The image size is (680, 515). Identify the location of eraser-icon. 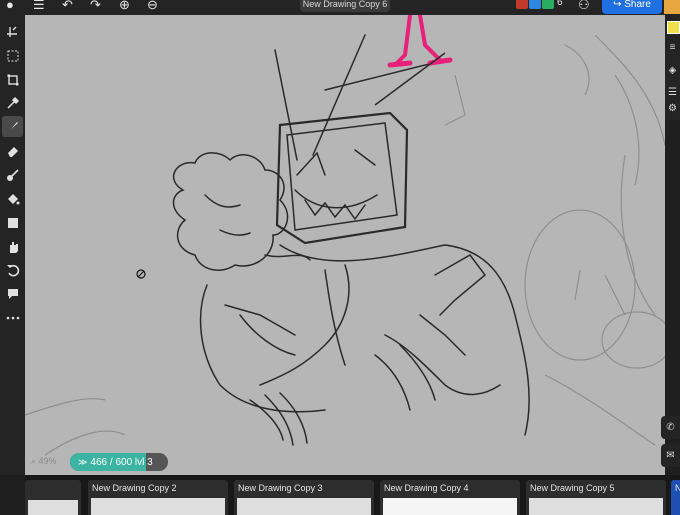
(12, 151).